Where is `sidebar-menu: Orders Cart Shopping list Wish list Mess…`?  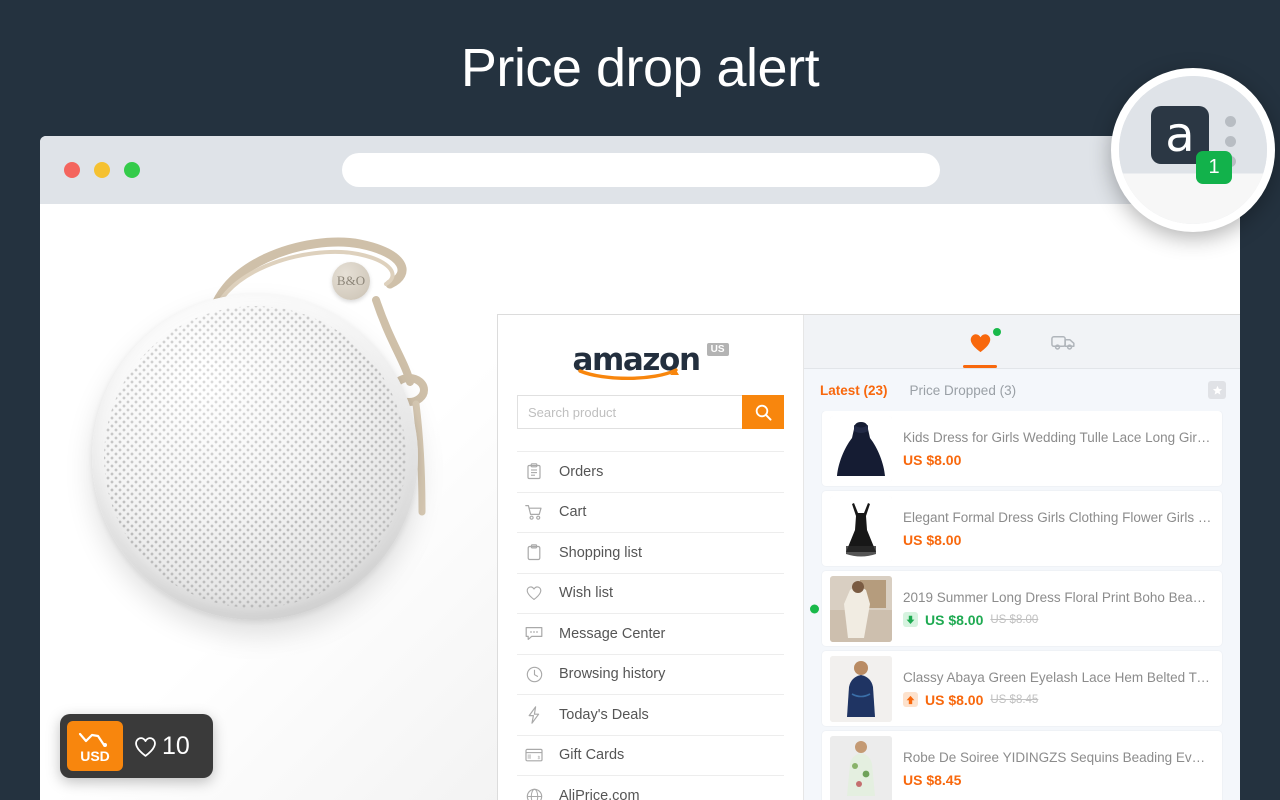 sidebar-menu: Orders Cart Shopping list Wish list Mess… is located at coordinates (650, 625).